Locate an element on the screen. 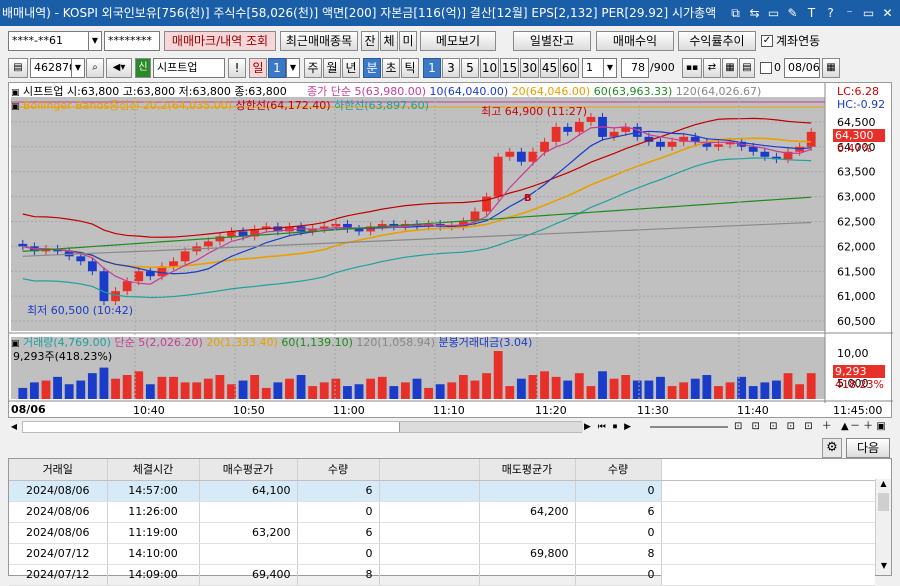 The width and height of the screenshot is (900, 586). col-sell-qty: 수량 is located at coordinates (618, 470).